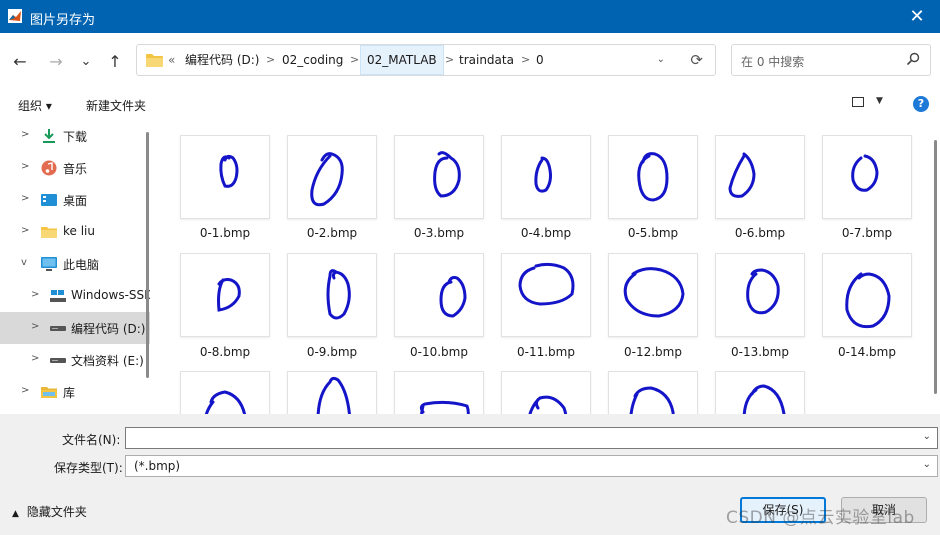  What do you see at coordinates (653, 233) in the screenshot?
I see `file-name: 0-5.bmp` at bounding box center [653, 233].